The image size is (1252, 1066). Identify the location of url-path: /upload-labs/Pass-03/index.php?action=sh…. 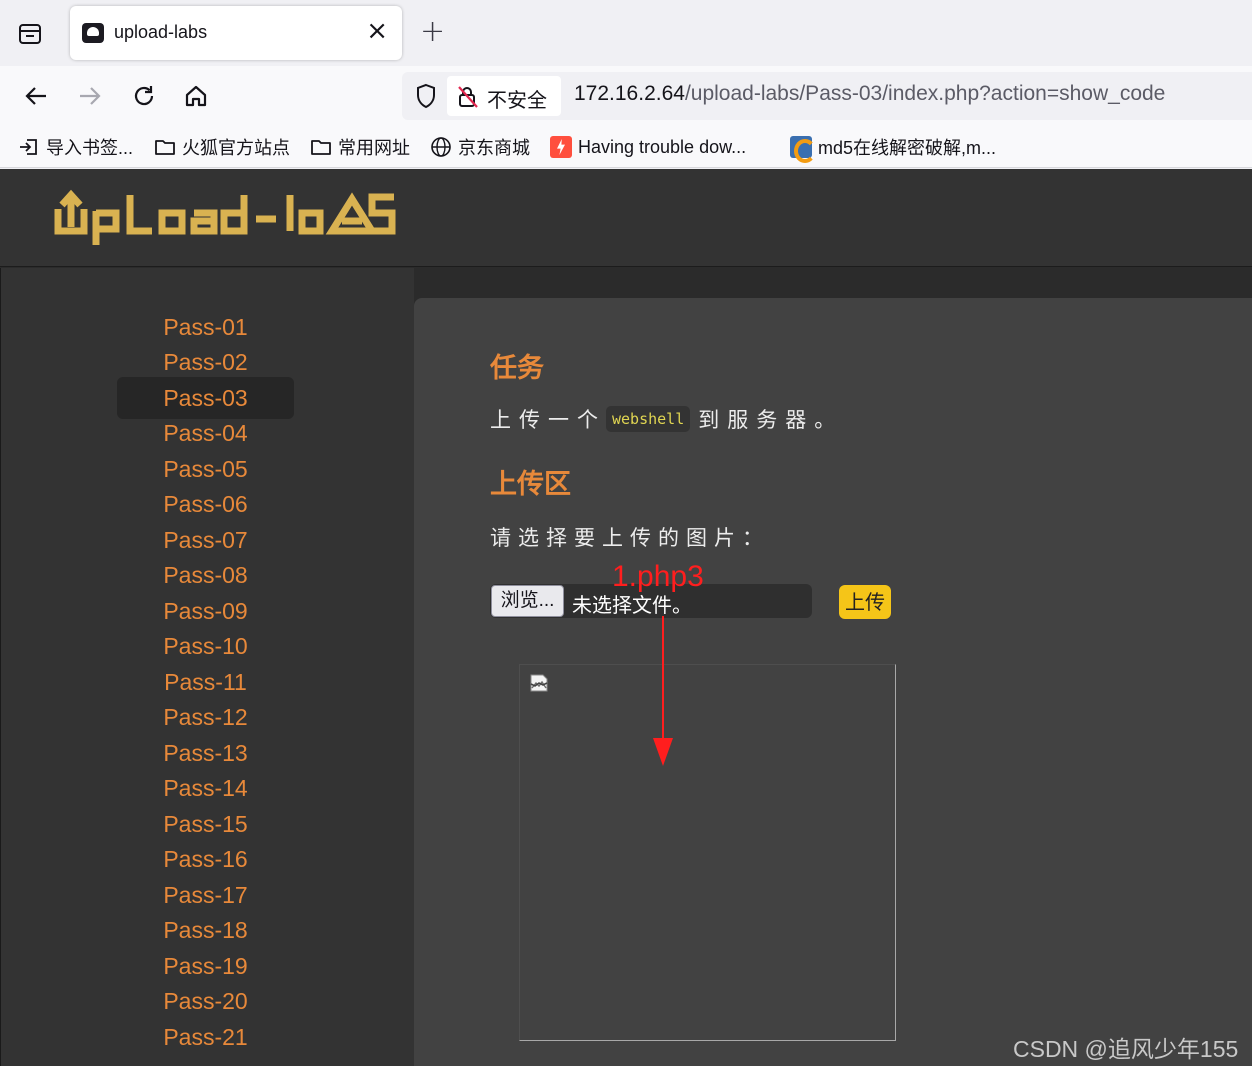
(925, 93).